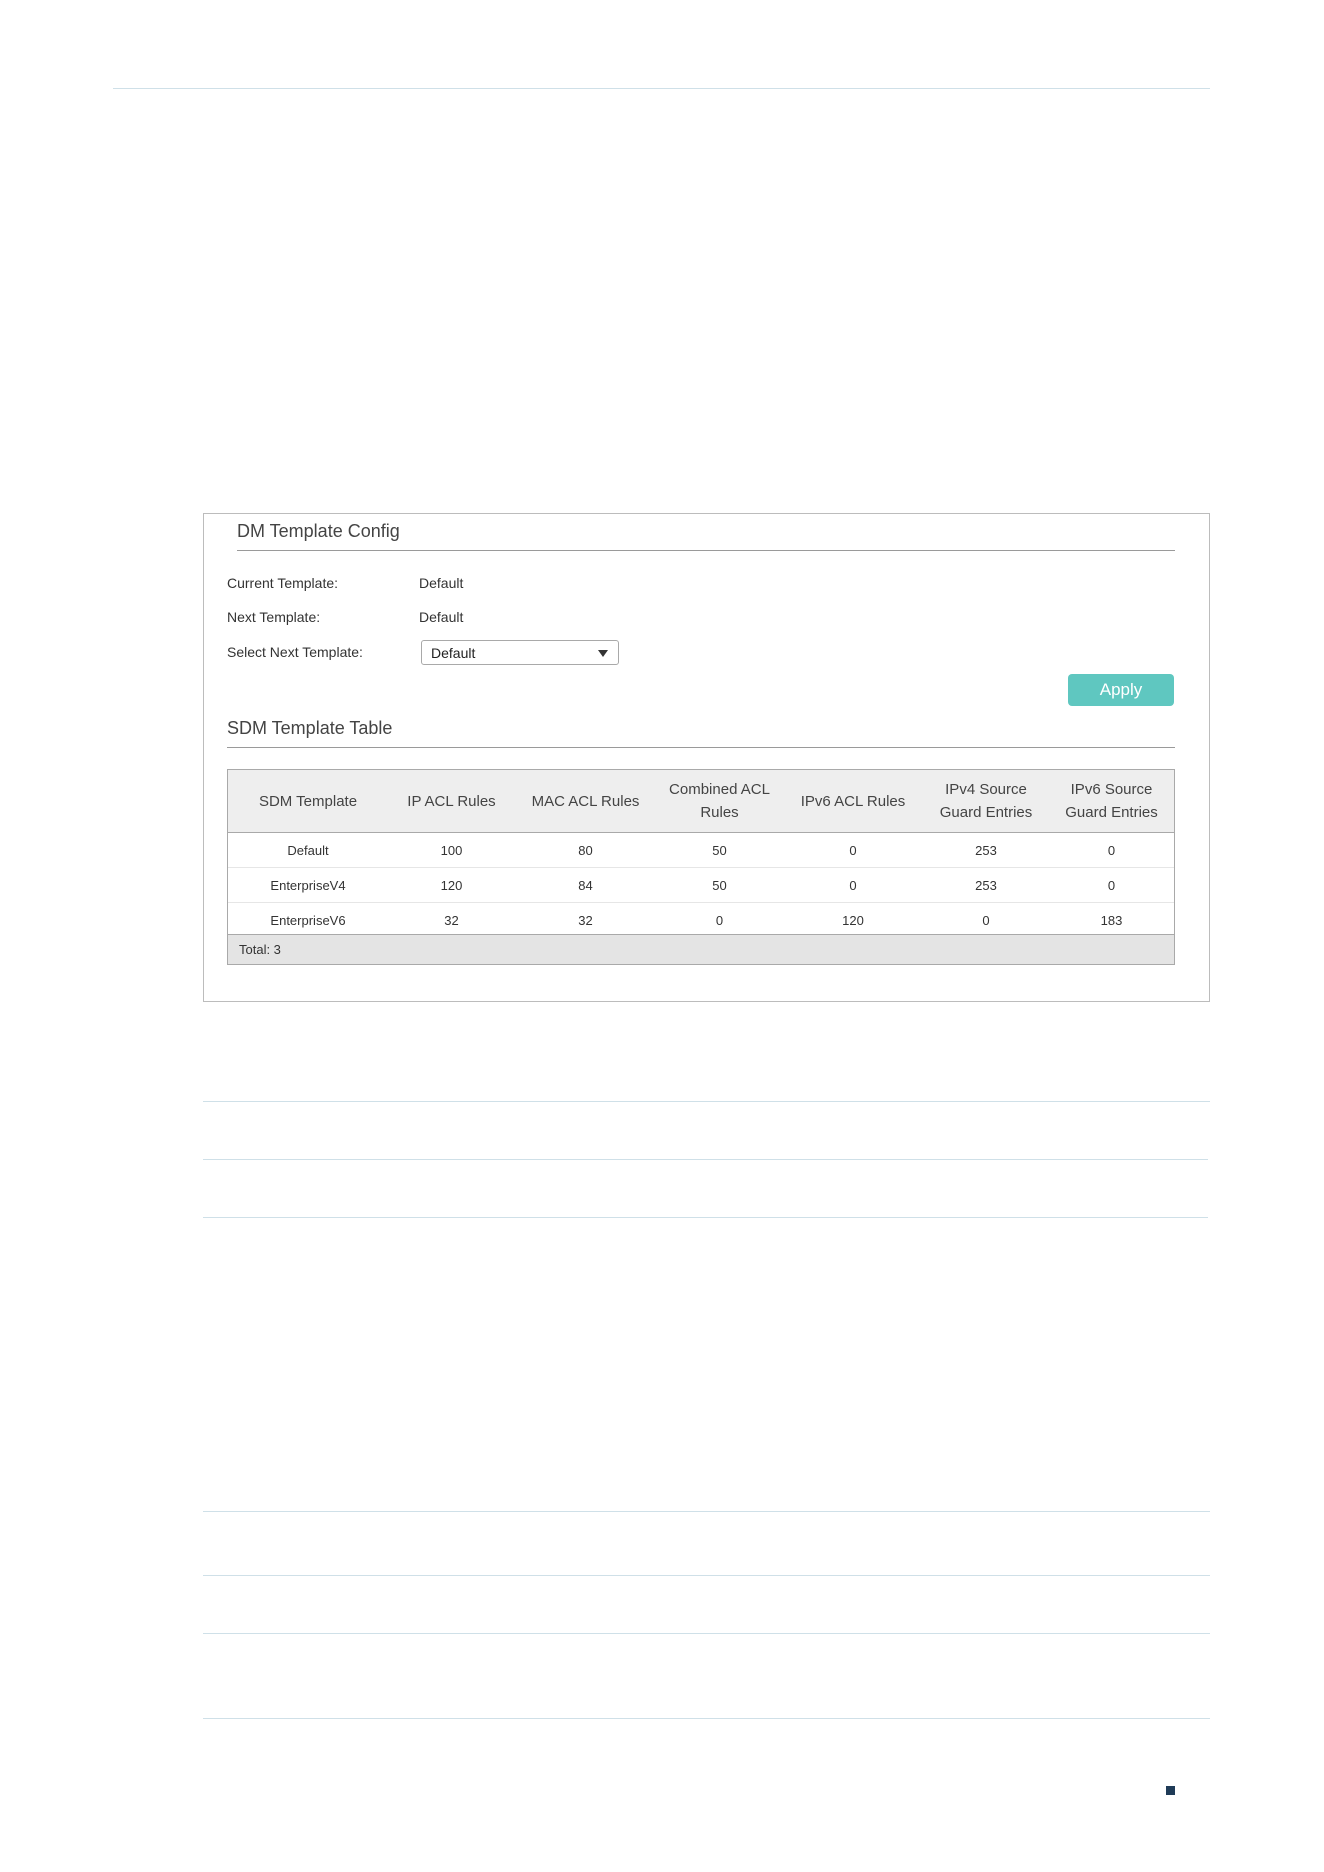 Image resolution: width=1324 pixels, height=1872 pixels. What do you see at coordinates (661, 88) in the screenshot?
I see `page-header-rule` at bounding box center [661, 88].